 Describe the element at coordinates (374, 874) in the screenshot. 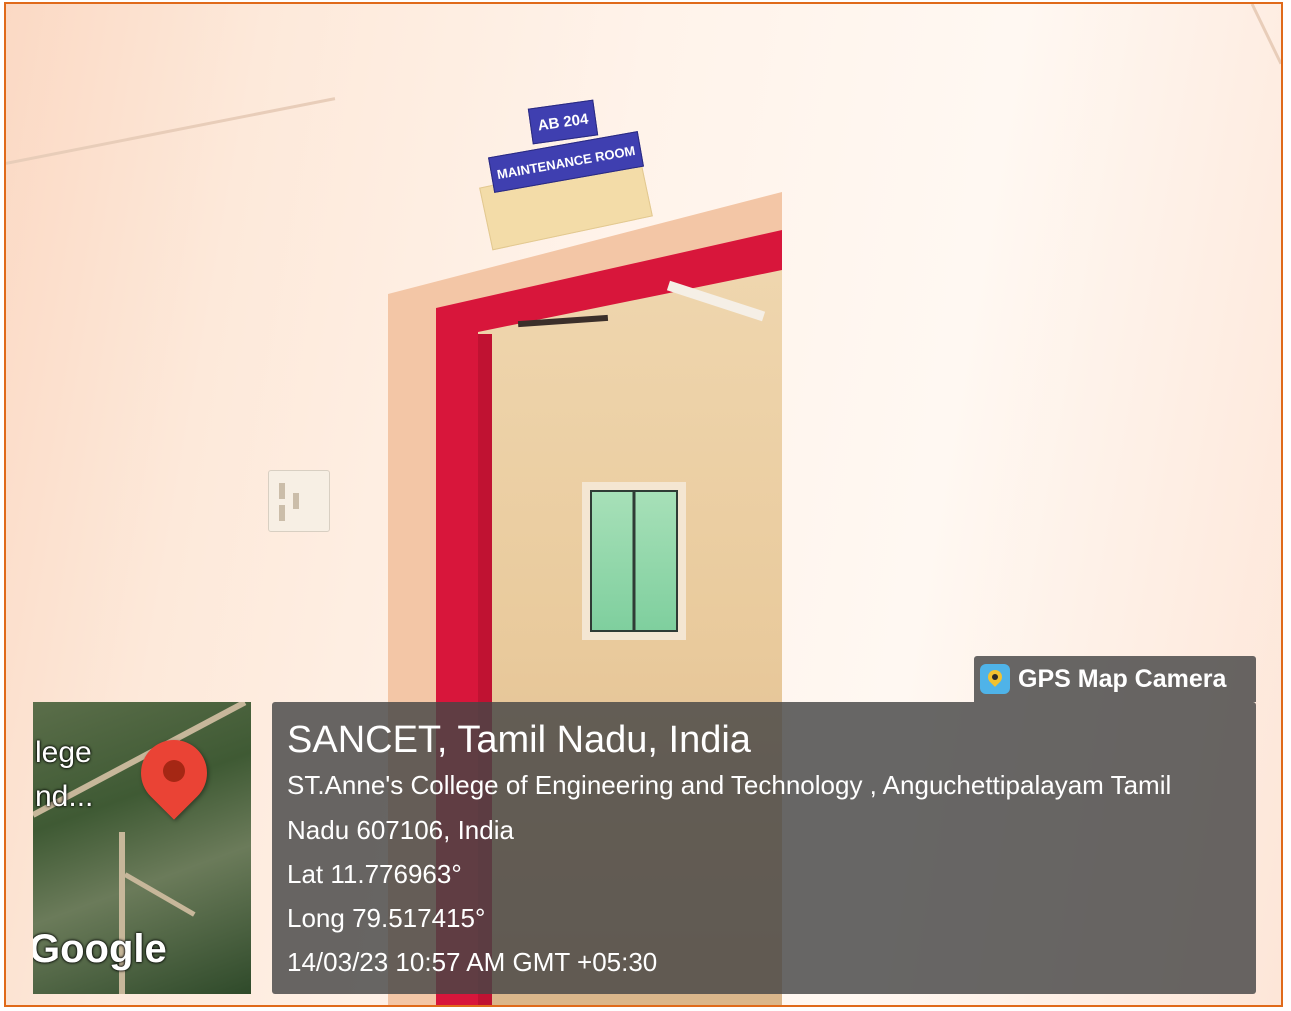

I see `latitude: Lat 11.776963°` at that location.